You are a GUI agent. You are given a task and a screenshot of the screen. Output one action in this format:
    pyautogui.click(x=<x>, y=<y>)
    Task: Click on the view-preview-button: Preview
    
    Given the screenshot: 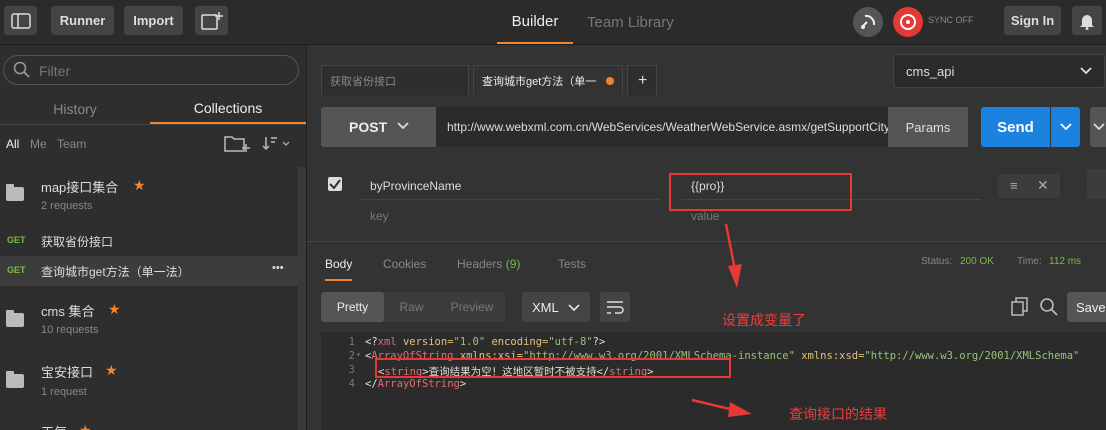 What is the action you would take?
    pyautogui.click(x=472, y=307)
    